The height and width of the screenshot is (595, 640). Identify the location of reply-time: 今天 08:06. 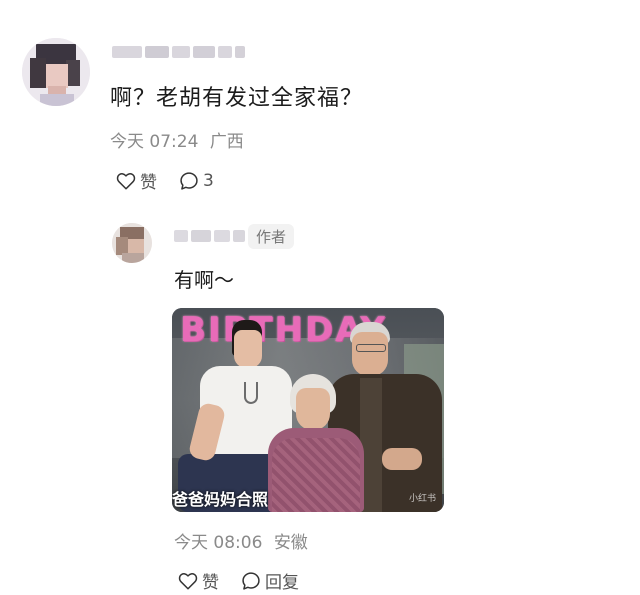
(218, 543).